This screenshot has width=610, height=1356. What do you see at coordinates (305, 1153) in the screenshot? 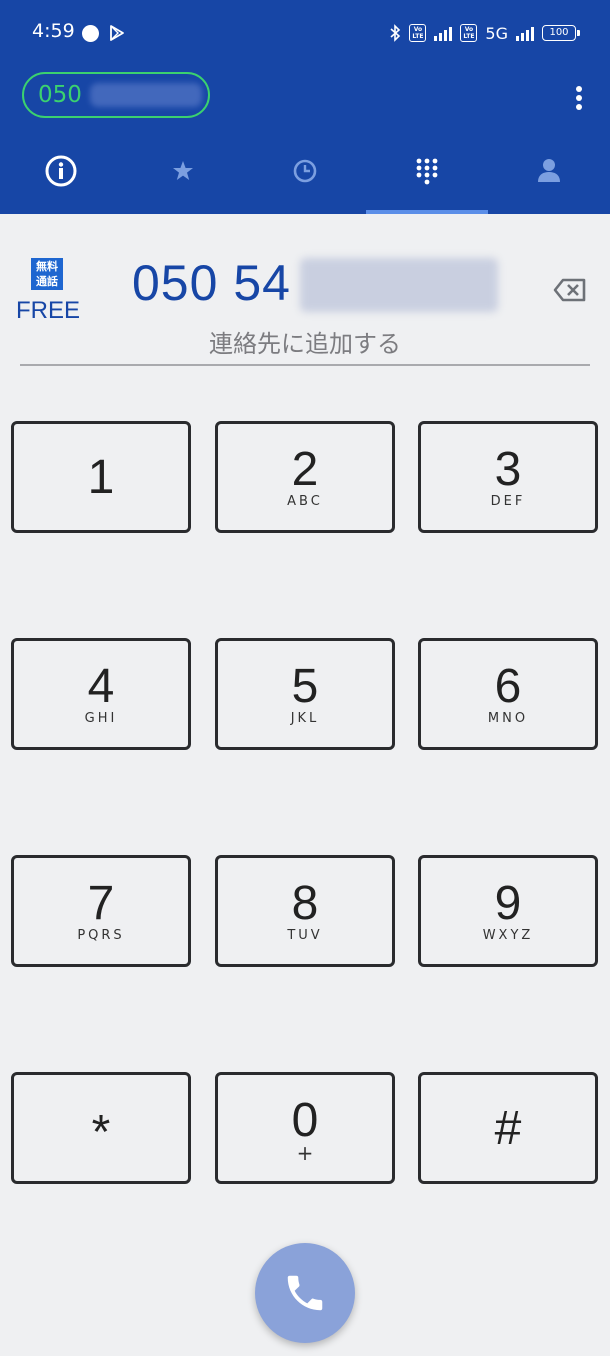
I see `key-plus: +` at bounding box center [305, 1153].